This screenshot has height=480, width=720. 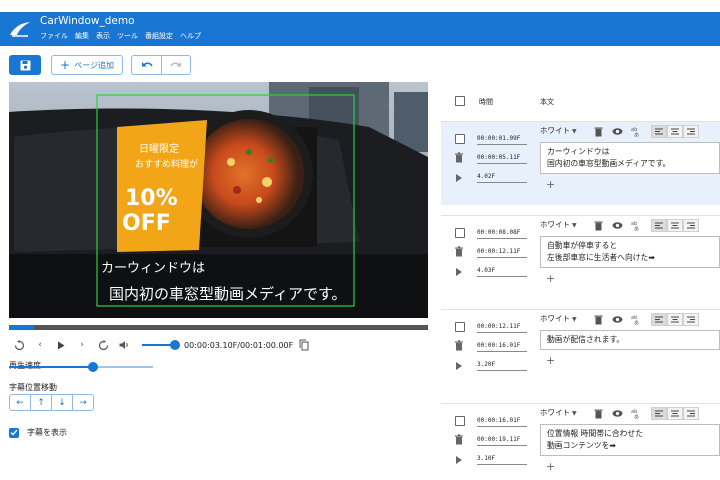 What do you see at coordinates (54, 36) in the screenshot?
I see `menu-file: ファイル` at bounding box center [54, 36].